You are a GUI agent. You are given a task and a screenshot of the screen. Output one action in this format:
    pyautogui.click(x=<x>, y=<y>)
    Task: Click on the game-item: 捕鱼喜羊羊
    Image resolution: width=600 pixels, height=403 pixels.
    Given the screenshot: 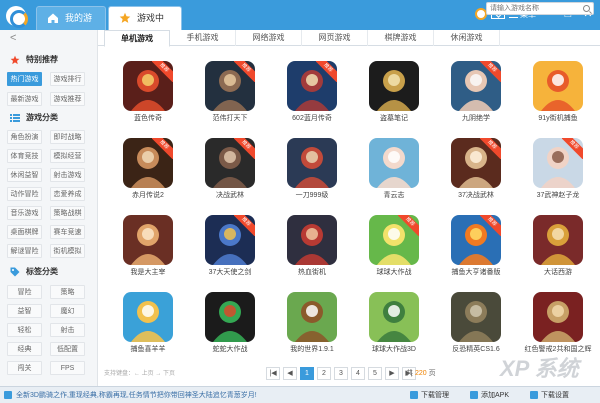 What is the action you would take?
    pyautogui.click(x=150, y=318)
    